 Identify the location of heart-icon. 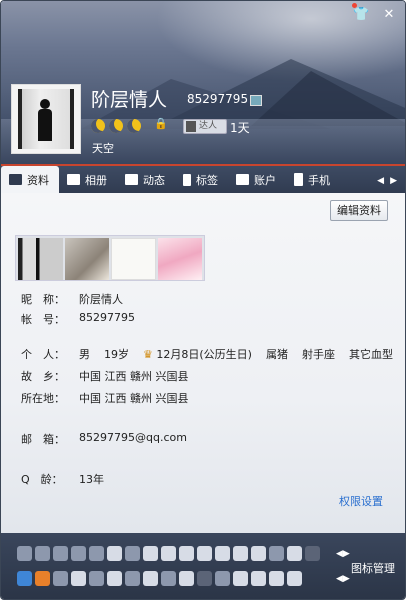
(294, 553).